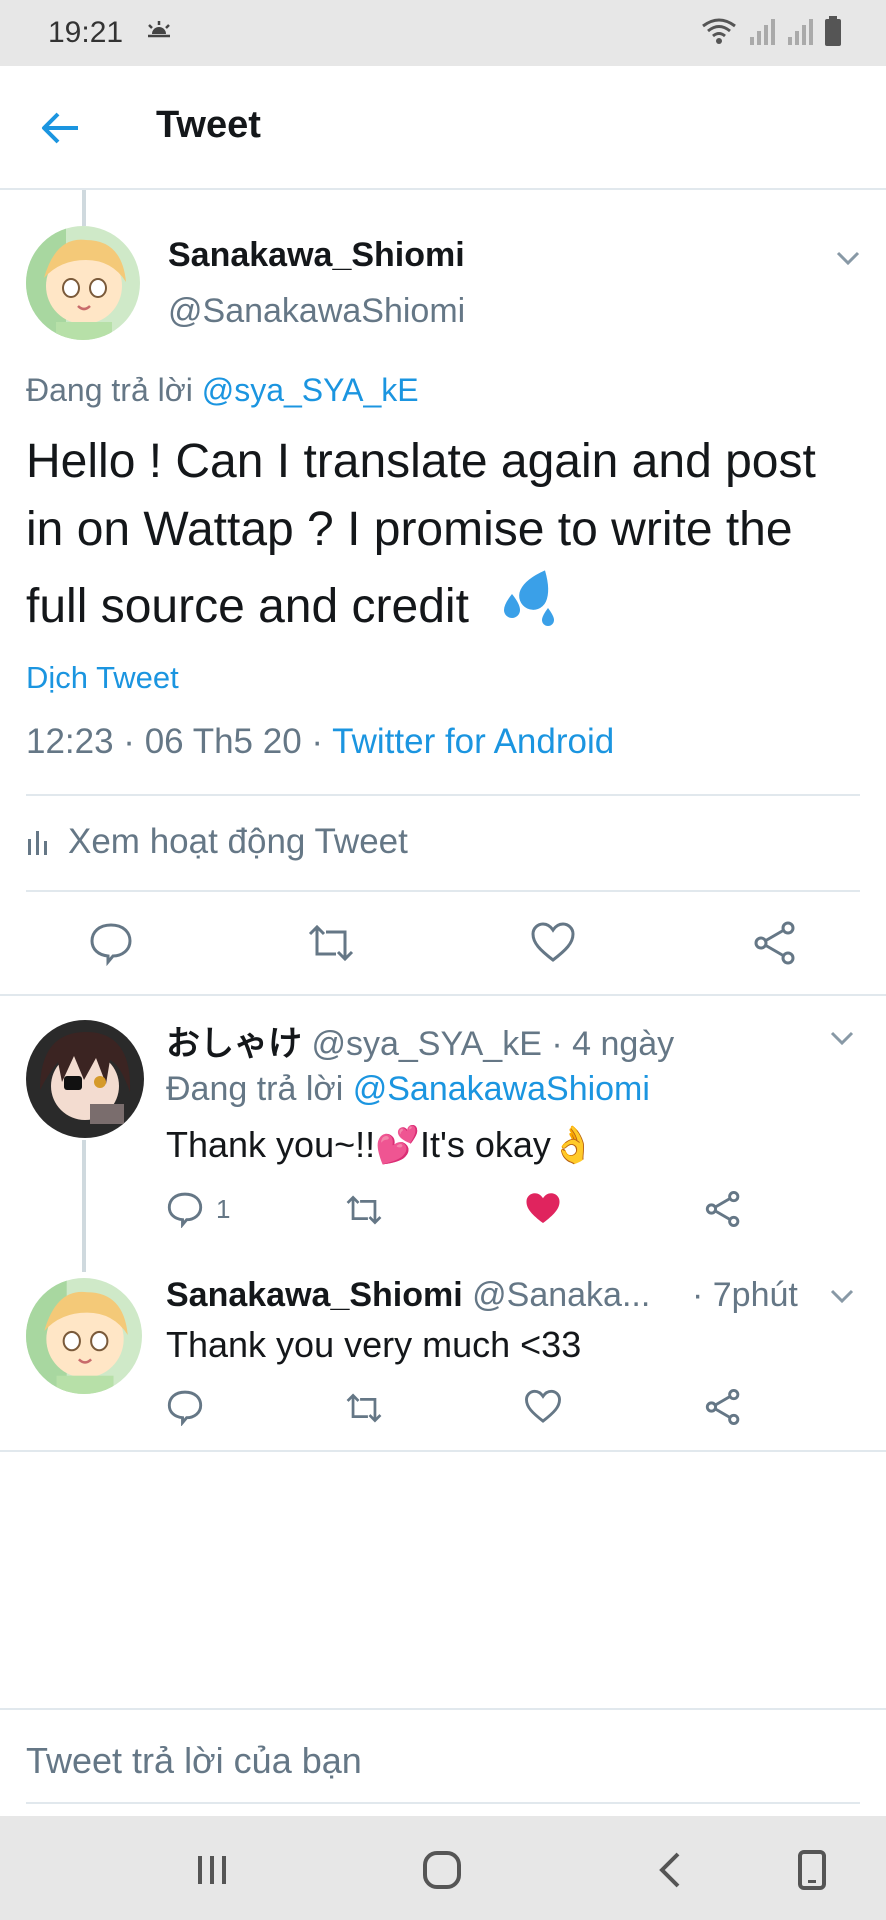  What do you see at coordinates (719, 31) in the screenshot?
I see `wifi-icon` at bounding box center [719, 31].